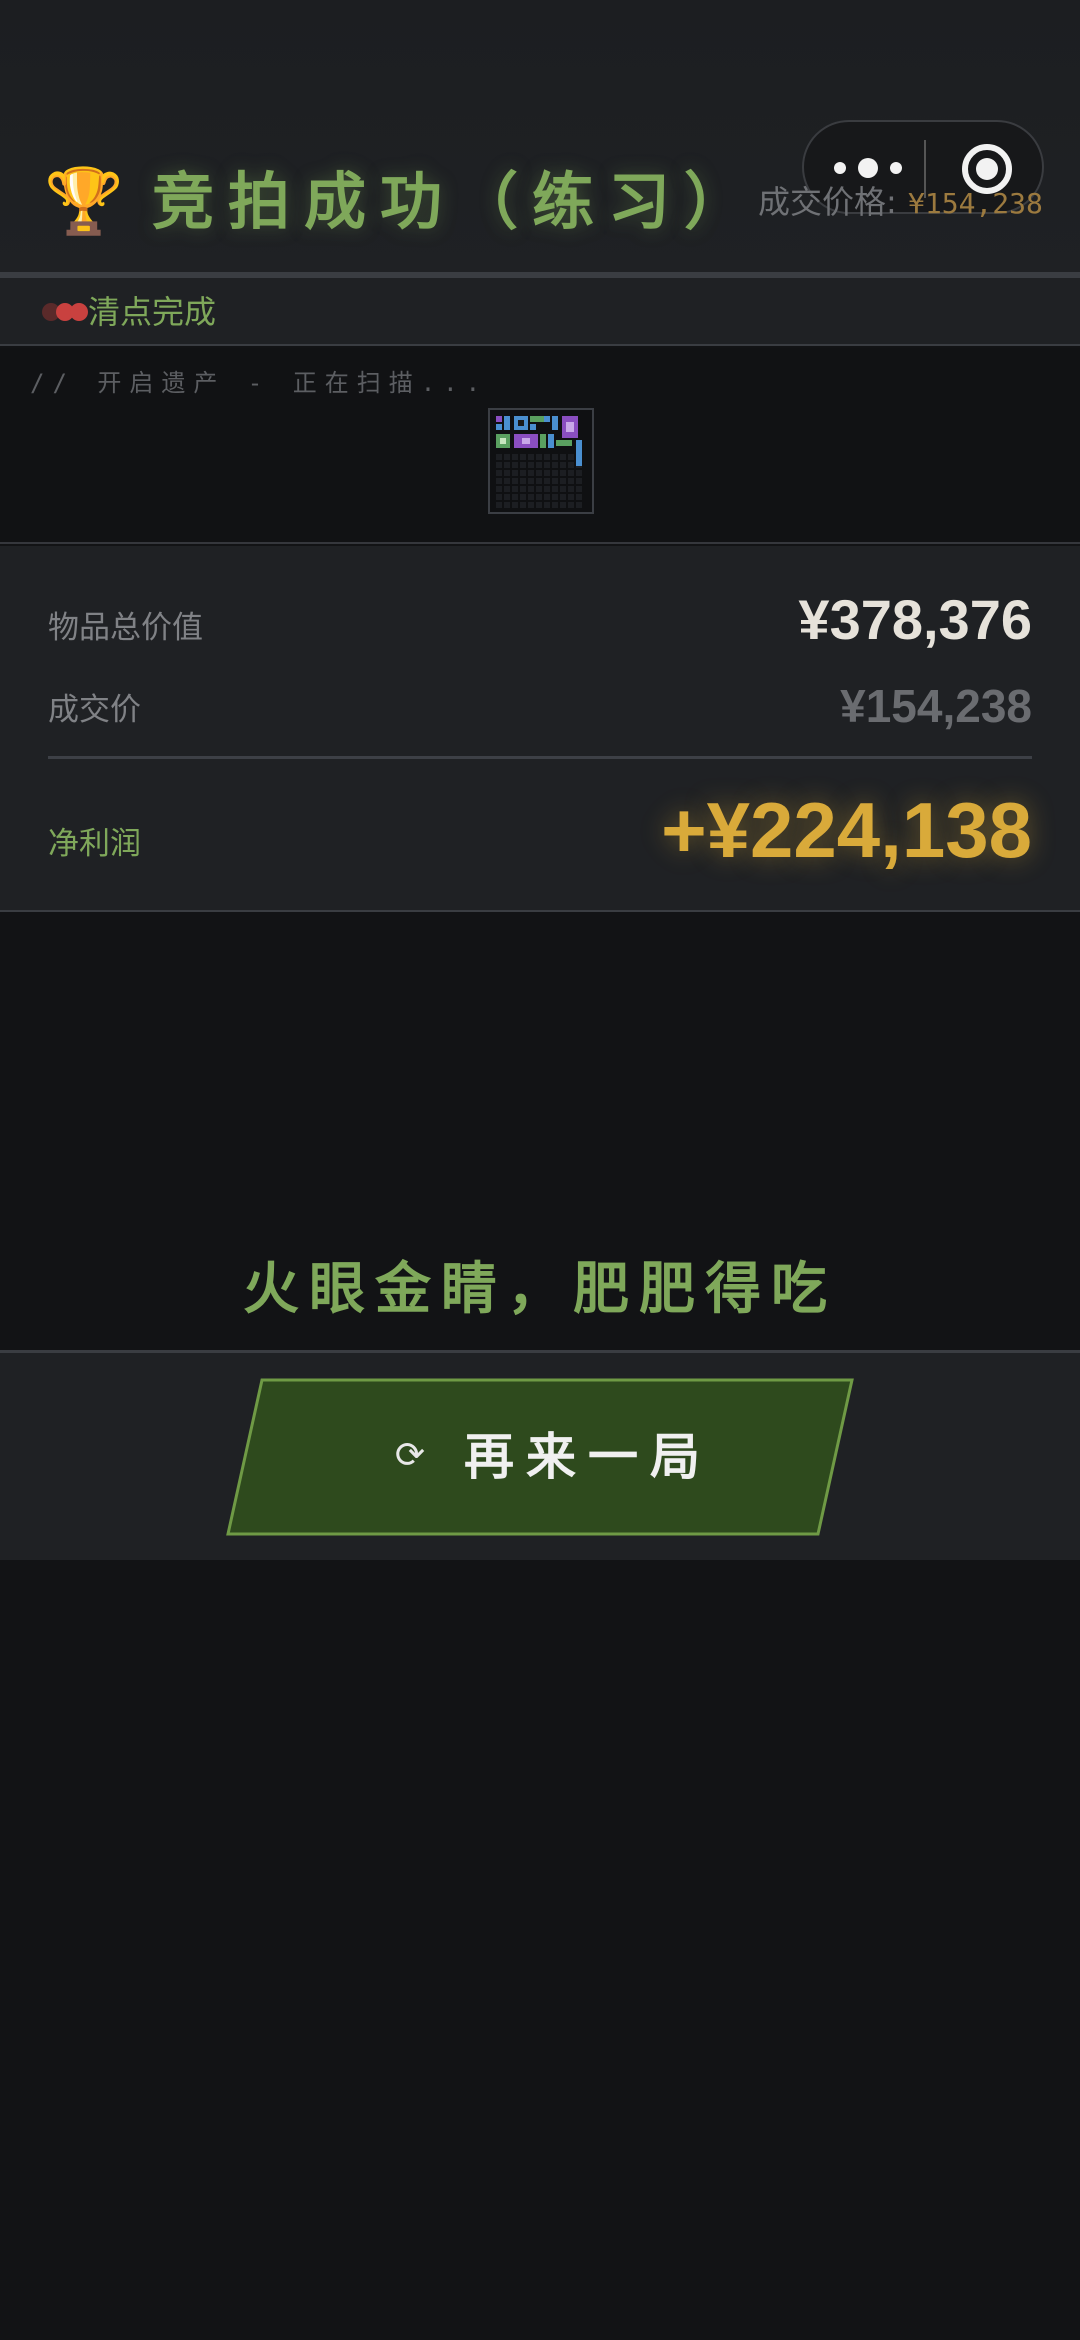 This screenshot has height=2340, width=1080. Describe the element at coordinates (936, 706) in the screenshot. I see `deal-price-row-value: ¥154,238` at that location.